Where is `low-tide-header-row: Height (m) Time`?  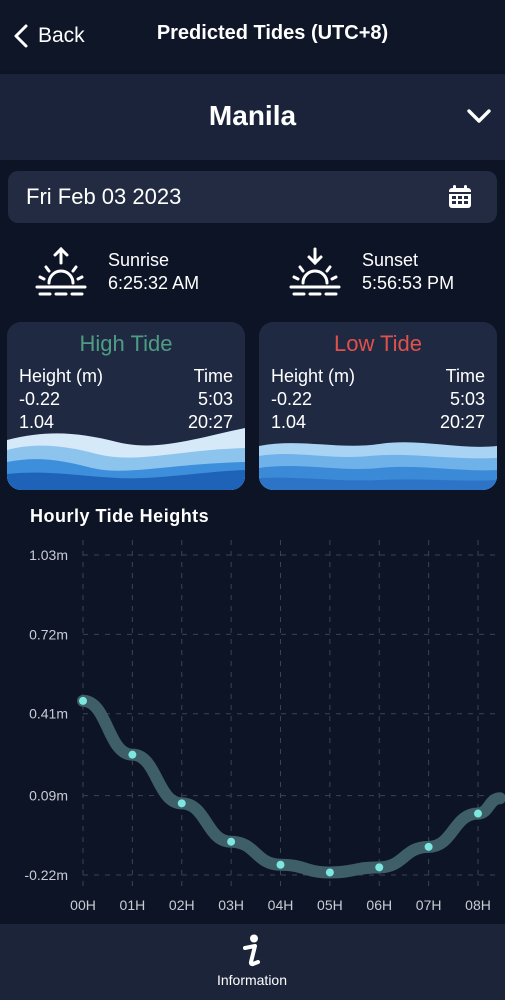 low-tide-header-row: Height (m) Time is located at coordinates (378, 376).